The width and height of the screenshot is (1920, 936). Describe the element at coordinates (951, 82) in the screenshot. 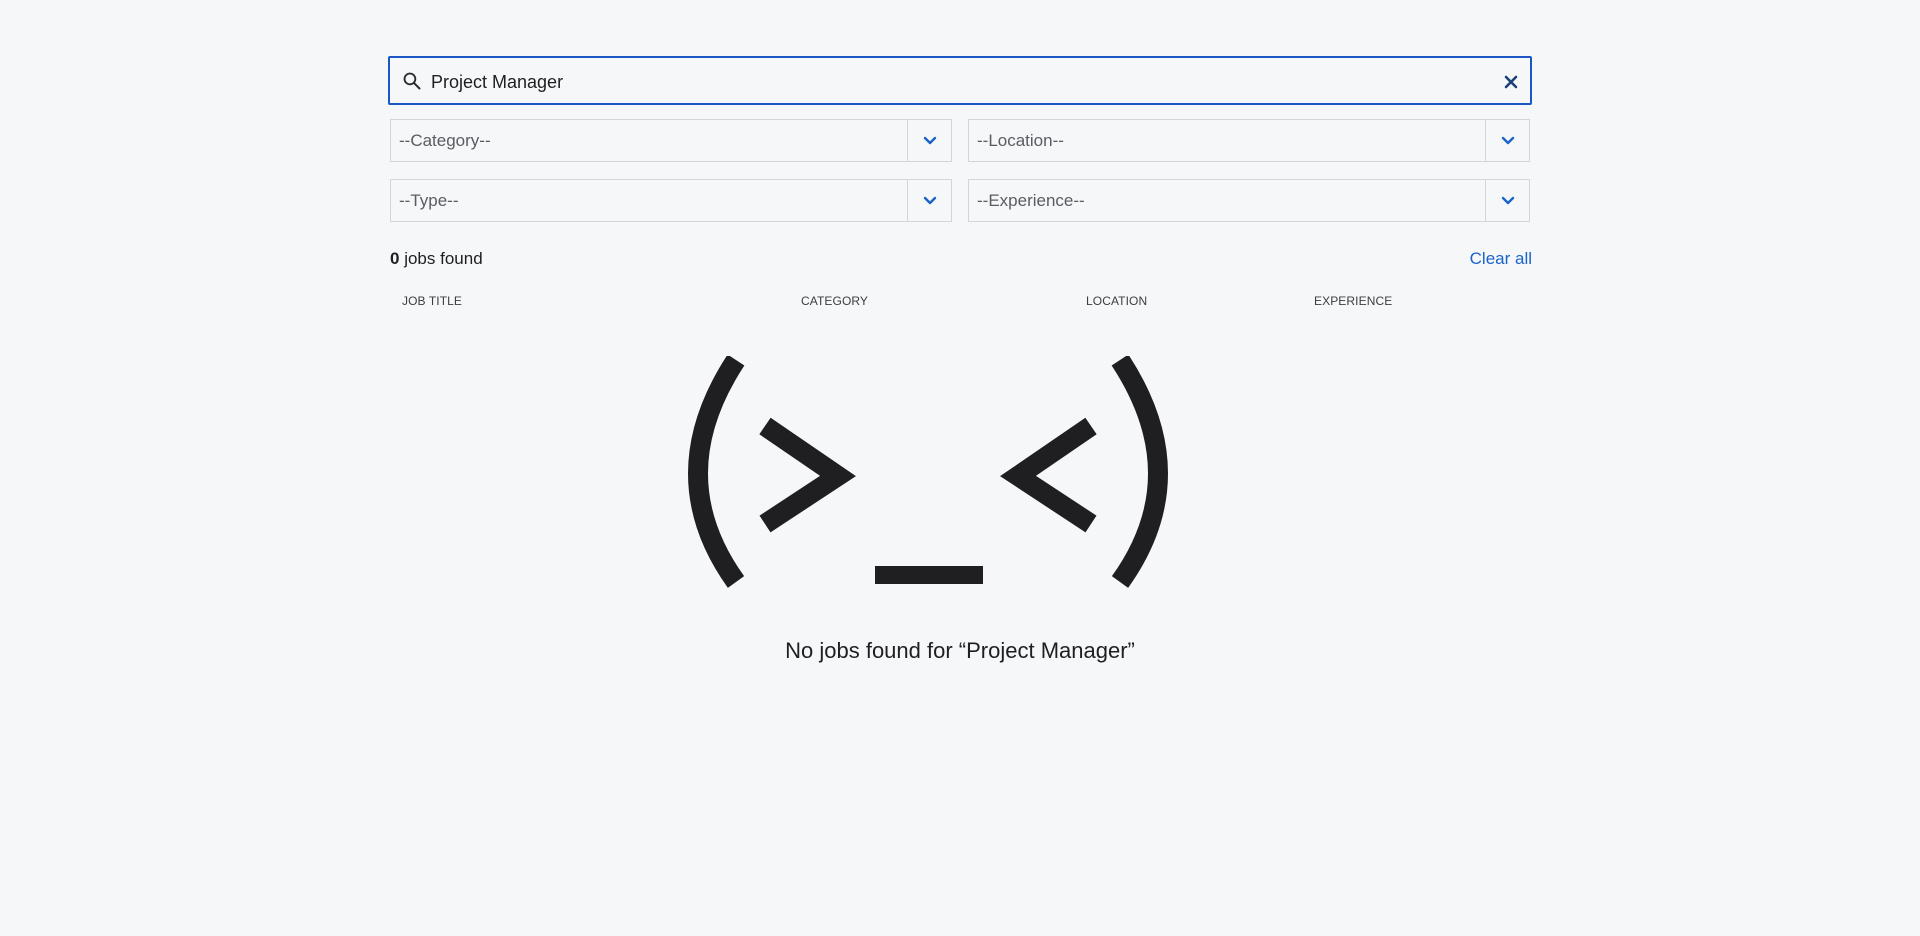

I see `search-input` at that location.